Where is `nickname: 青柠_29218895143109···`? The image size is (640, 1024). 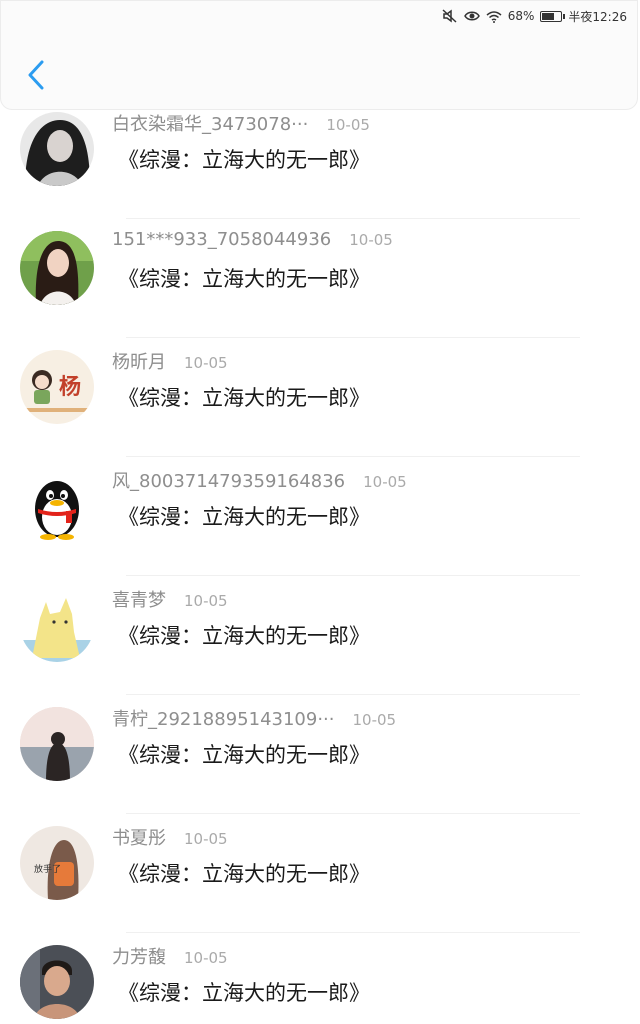
nickname: 青柠_29218895143109··· is located at coordinates (223, 718).